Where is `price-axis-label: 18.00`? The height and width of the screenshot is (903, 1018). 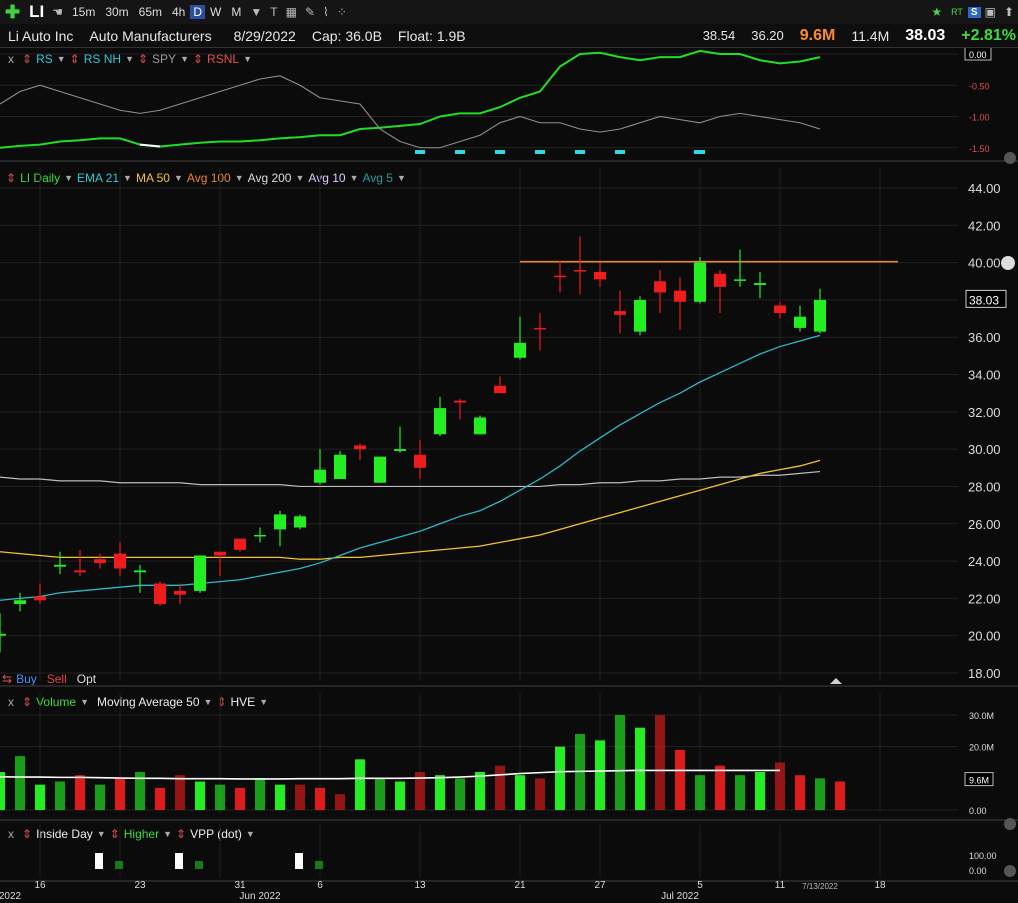
price-axis-label: 18.00 is located at coordinates (984, 673).